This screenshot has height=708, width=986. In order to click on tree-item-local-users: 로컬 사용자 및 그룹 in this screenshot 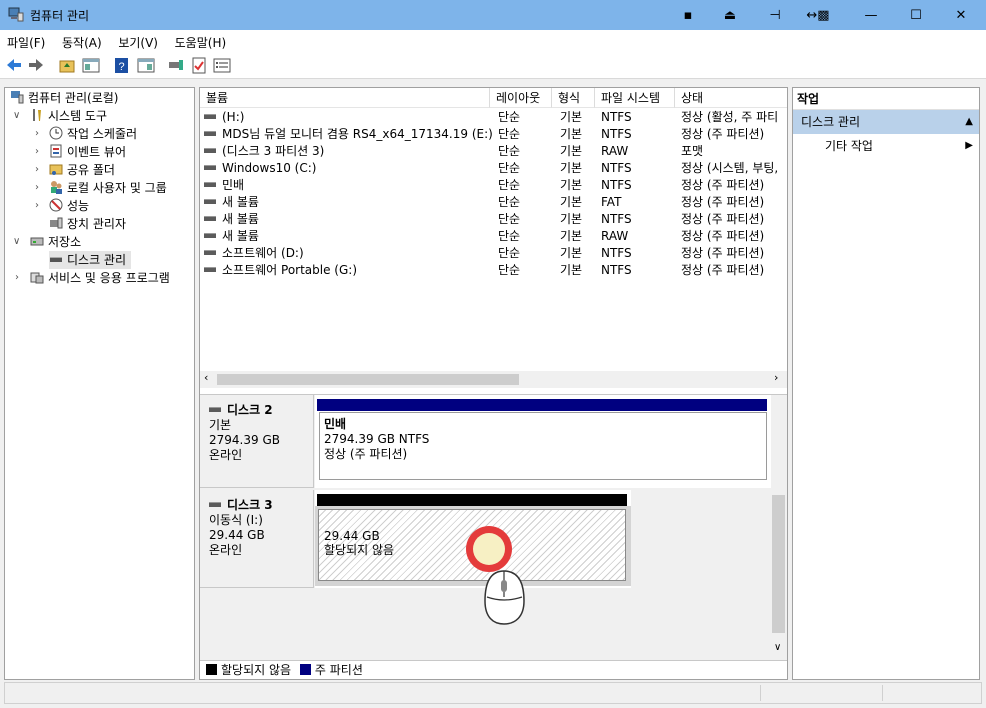, I will do `click(108, 188)`.